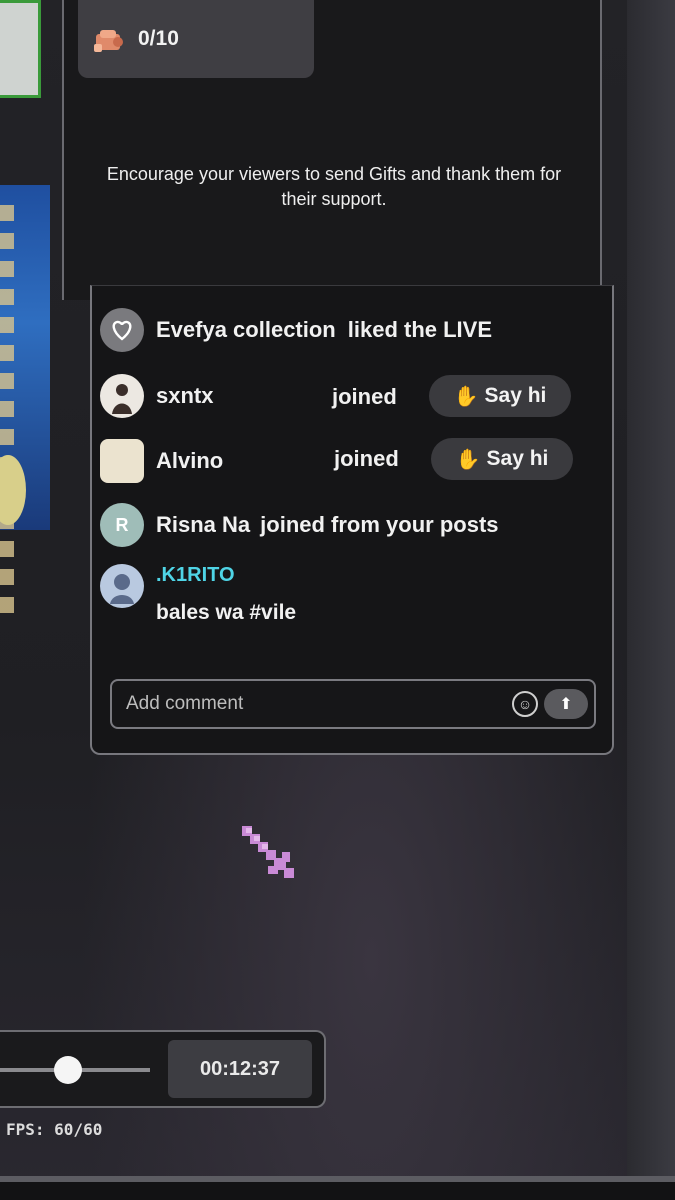 Image resolution: width=675 pixels, height=1200 pixels. Describe the element at coordinates (68, 1070) in the screenshot. I see `timeline-slider-handle` at that location.